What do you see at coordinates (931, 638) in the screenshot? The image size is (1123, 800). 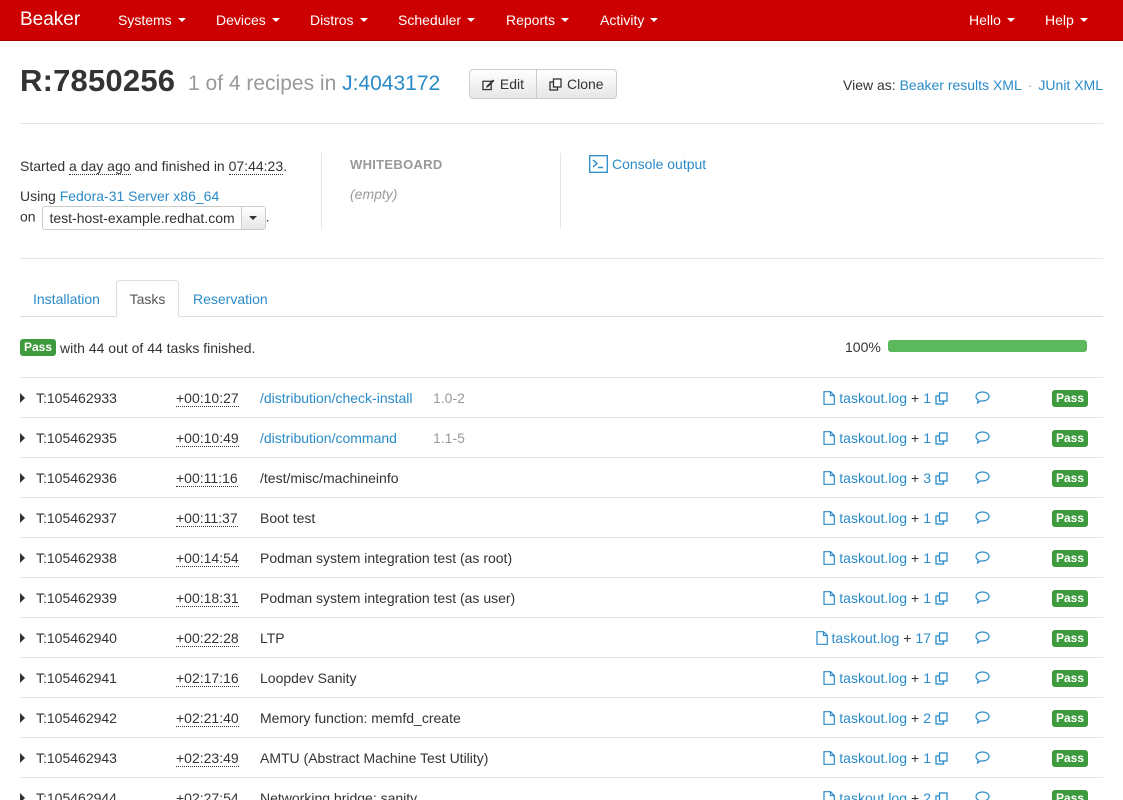 I see `more-logs-link: 17` at bounding box center [931, 638].